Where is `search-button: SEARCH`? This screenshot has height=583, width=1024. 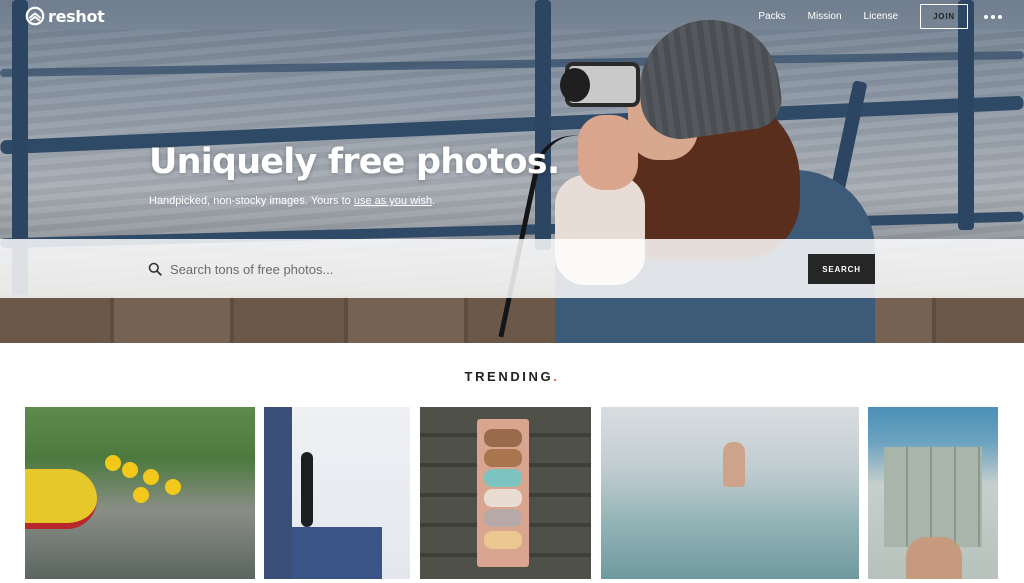
search-button: SEARCH is located at coordinates (841, 269).